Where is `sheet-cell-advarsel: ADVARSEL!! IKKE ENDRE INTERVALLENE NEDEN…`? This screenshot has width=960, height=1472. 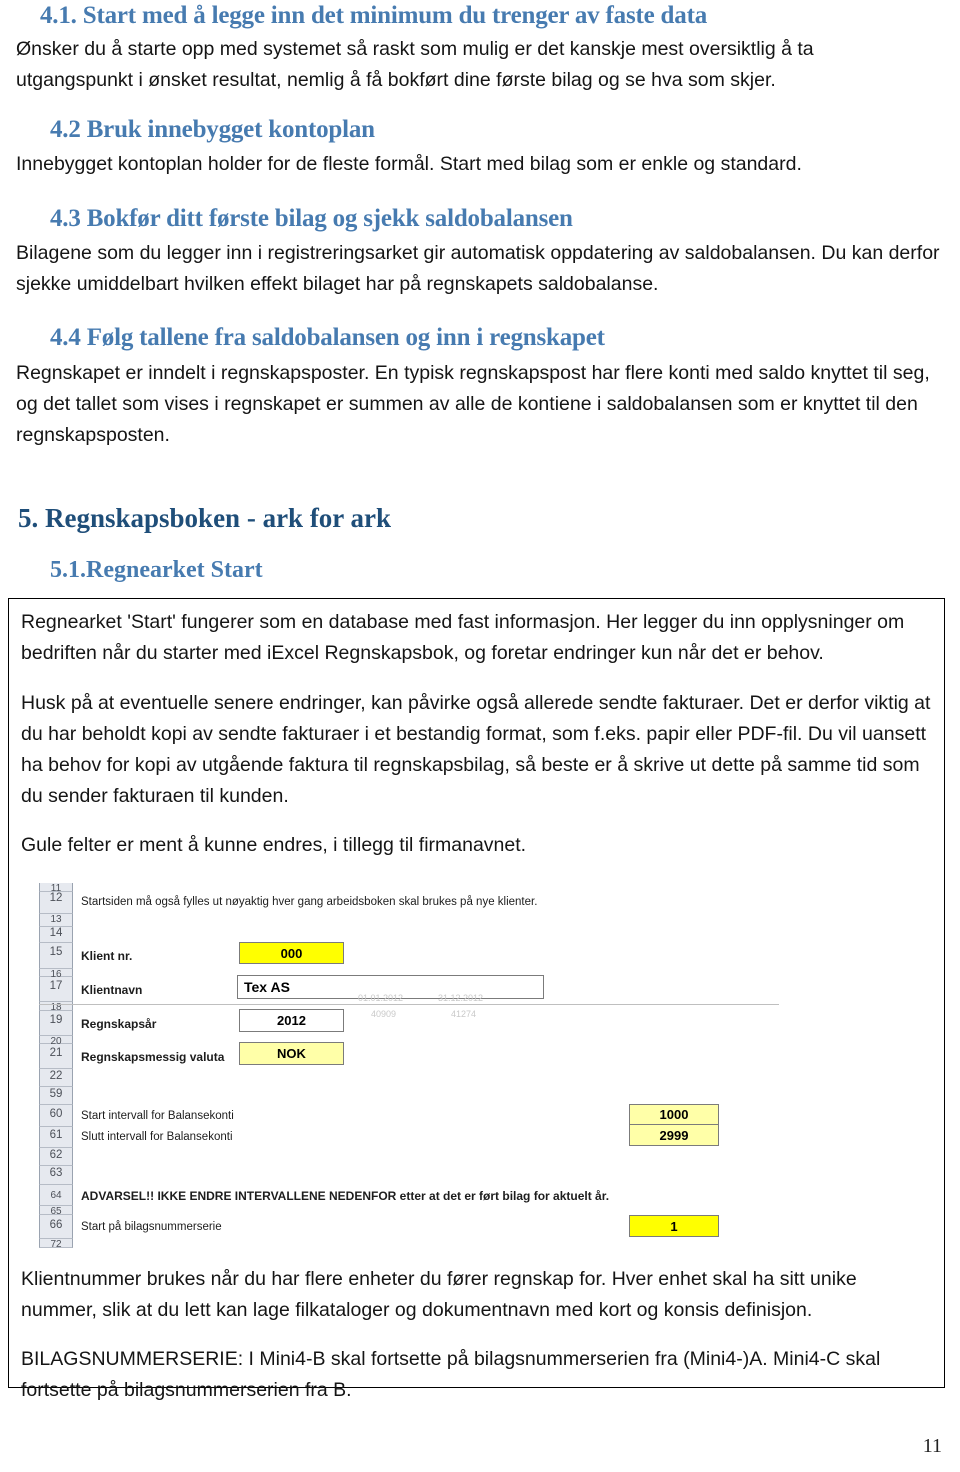
sheet-cell-advarsel: ADVARSEL!! IKKE ENDRE INTERVALLENE NEDEN… is located at coordinates (345, 1196).